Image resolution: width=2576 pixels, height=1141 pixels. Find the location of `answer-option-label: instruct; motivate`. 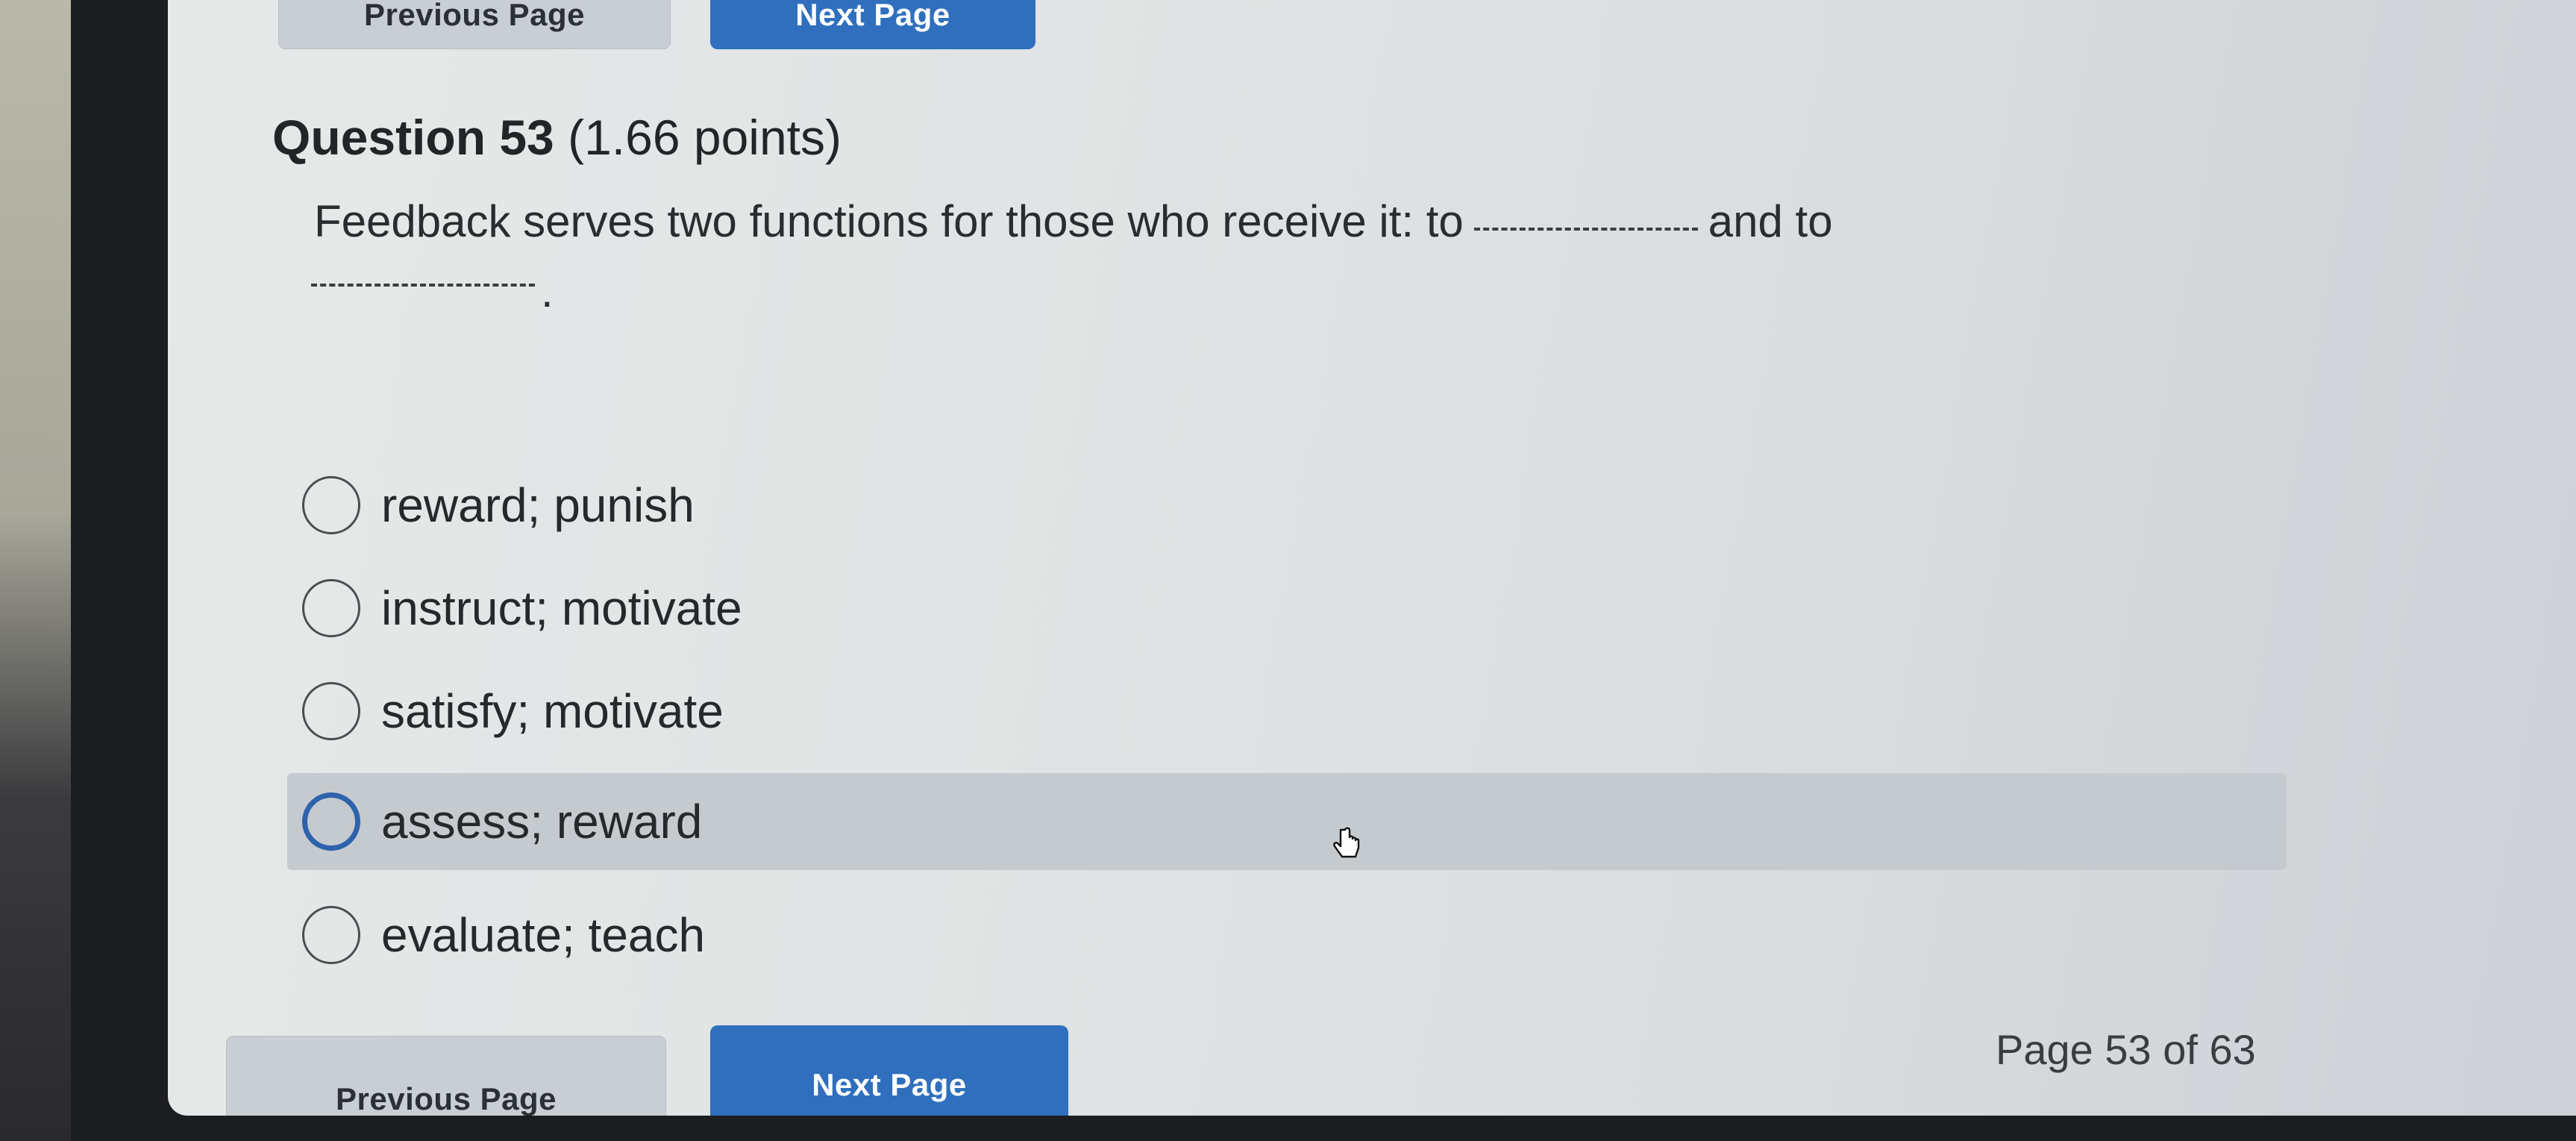

answer-option-label: instruct; motivate is located at coordinates (561, 608).